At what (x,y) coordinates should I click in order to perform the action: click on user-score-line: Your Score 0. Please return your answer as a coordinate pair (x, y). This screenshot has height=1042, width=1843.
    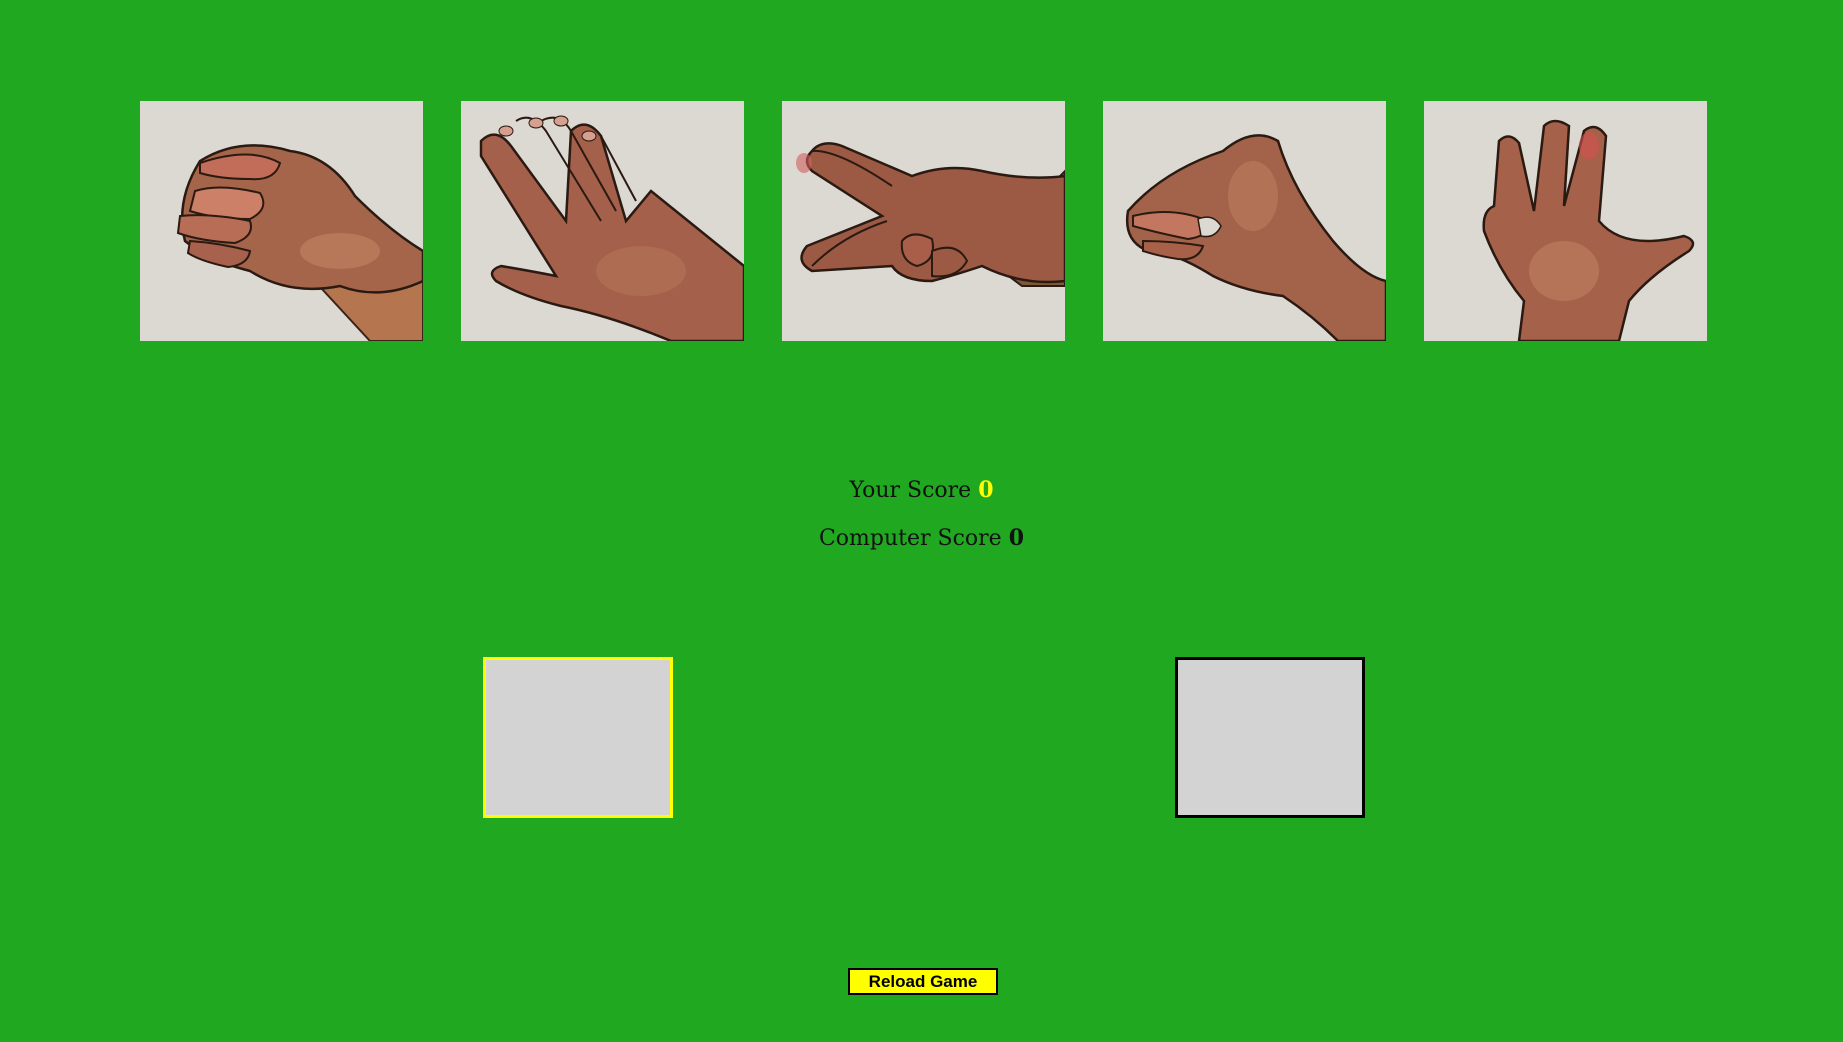
    Looking at the image, I should click on (921, 490).